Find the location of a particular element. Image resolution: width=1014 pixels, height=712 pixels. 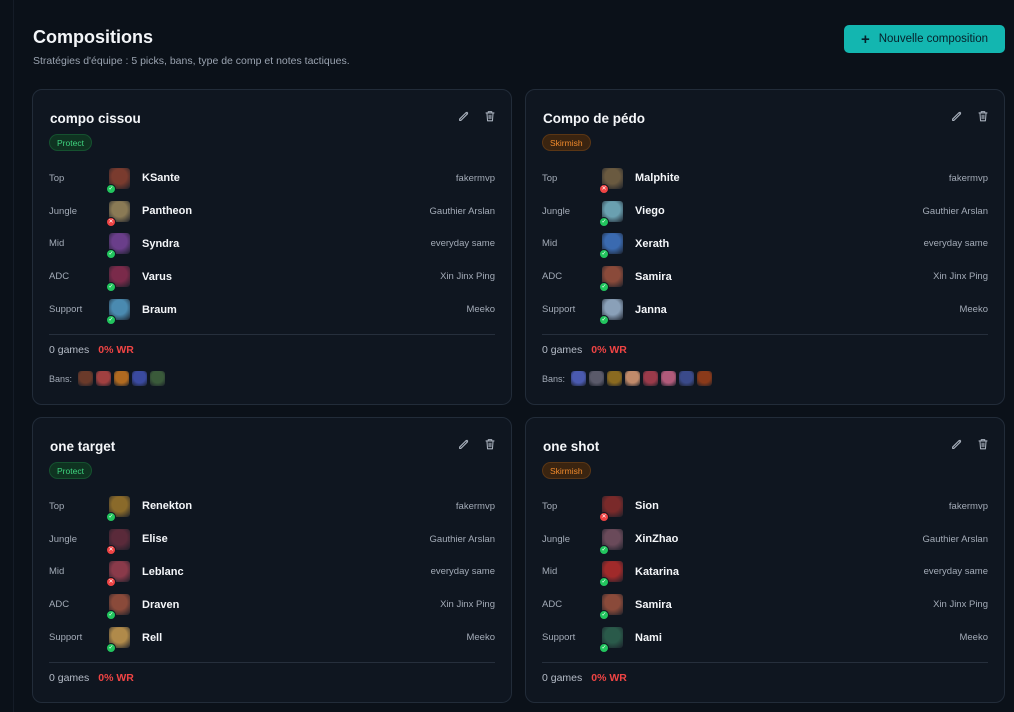

champion-name: Xerath is located at coordinates (652, 243).